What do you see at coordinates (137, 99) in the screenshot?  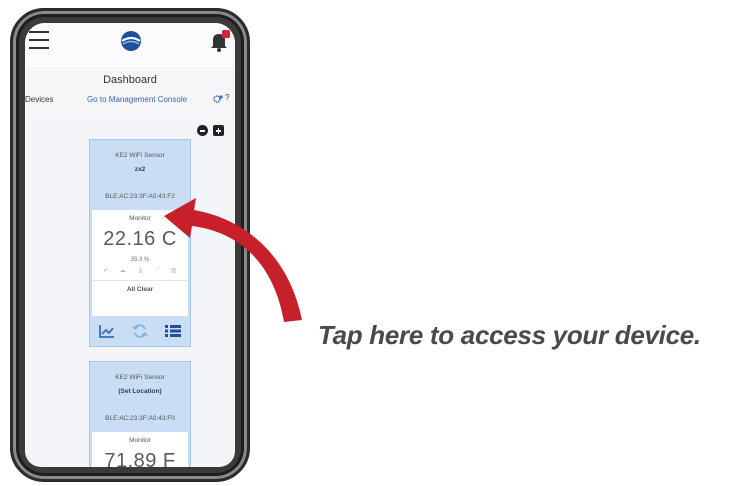 I see `management-console-link: Go to Management Console` at bounding box center [137, 99].